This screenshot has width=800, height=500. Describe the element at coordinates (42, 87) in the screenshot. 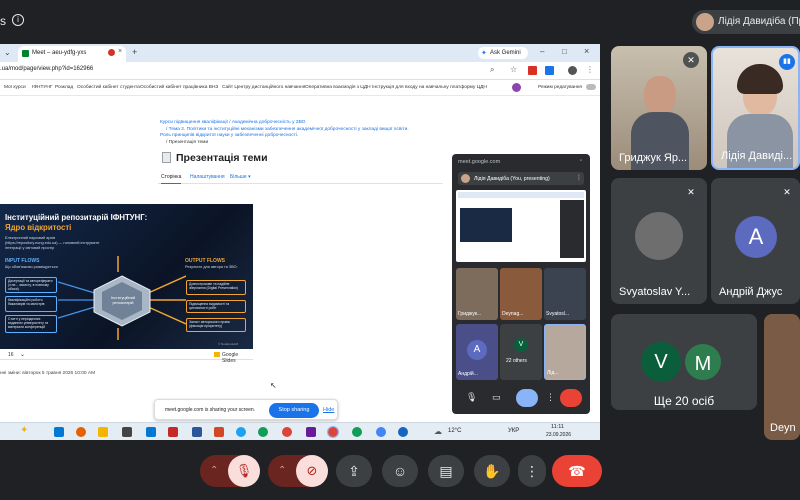

I see `bookmark-item: ІФНТУНГ` at that location.